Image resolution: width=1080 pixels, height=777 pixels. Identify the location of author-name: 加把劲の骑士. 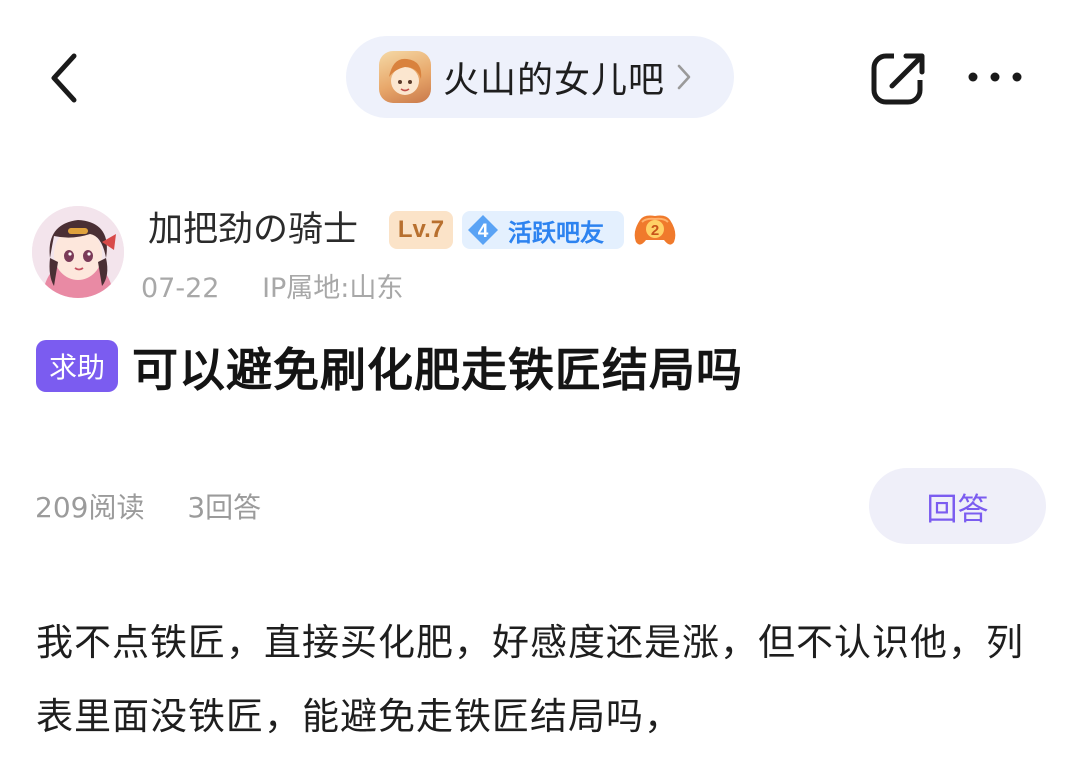
(253, 230).